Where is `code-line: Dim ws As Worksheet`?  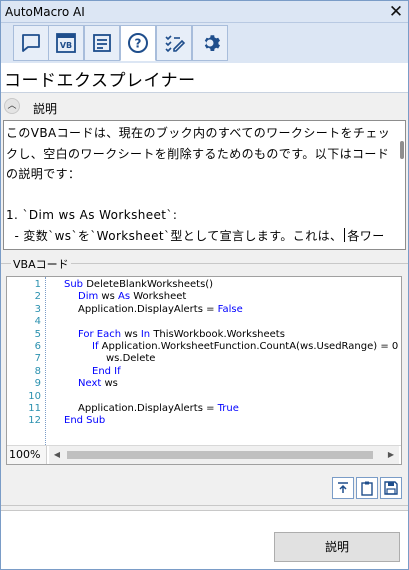 code-line: Dim ws As Worksheet is located at coordinates (132, 296).